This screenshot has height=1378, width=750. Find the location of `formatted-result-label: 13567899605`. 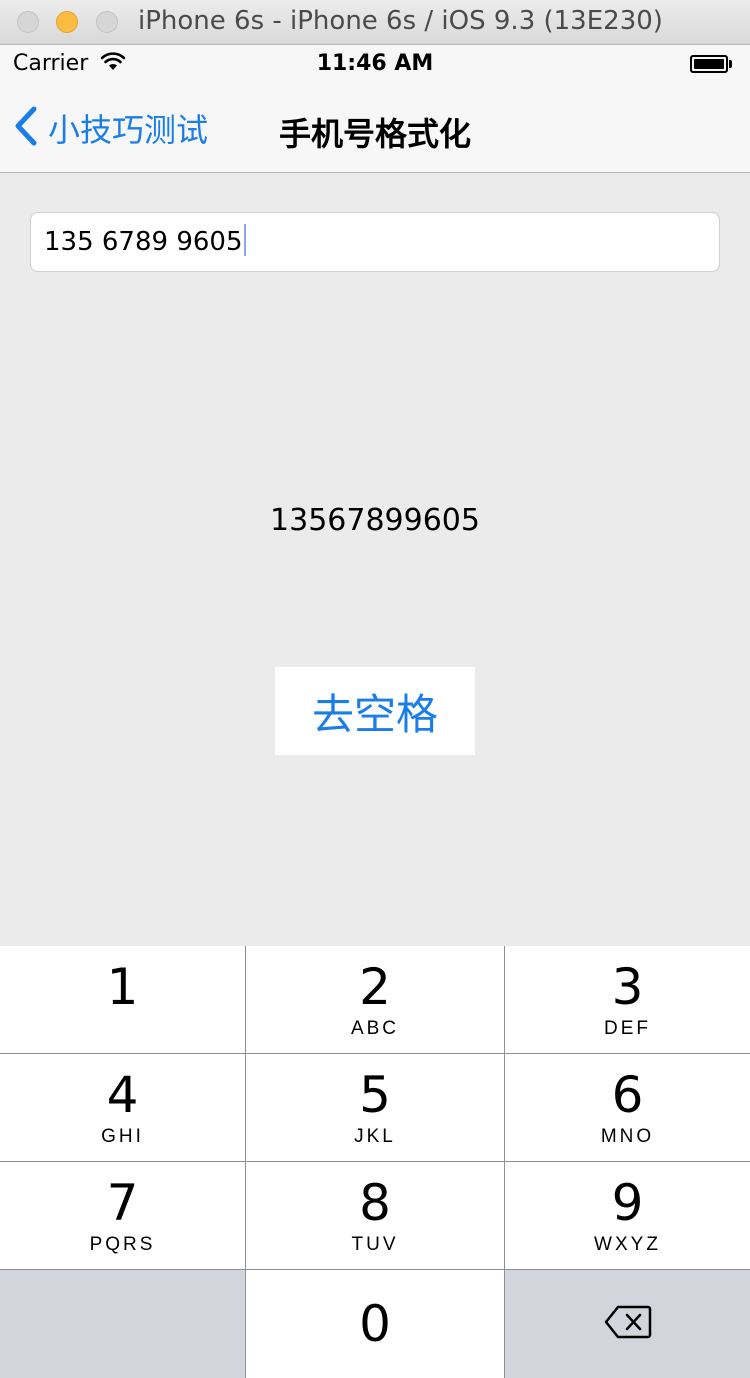

formatted-result-label: 13567899605 is located at coordinates (375, 520).